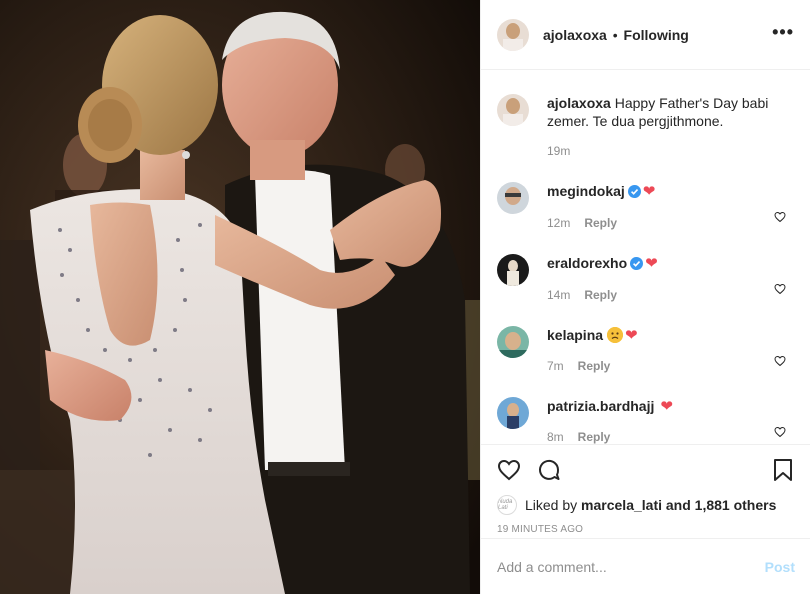 The image size is (810, 594). What do you see at coordinates (783, 33) in the screenshot?
I see `more-options-icon: •••` at bounding box center [783, 33].